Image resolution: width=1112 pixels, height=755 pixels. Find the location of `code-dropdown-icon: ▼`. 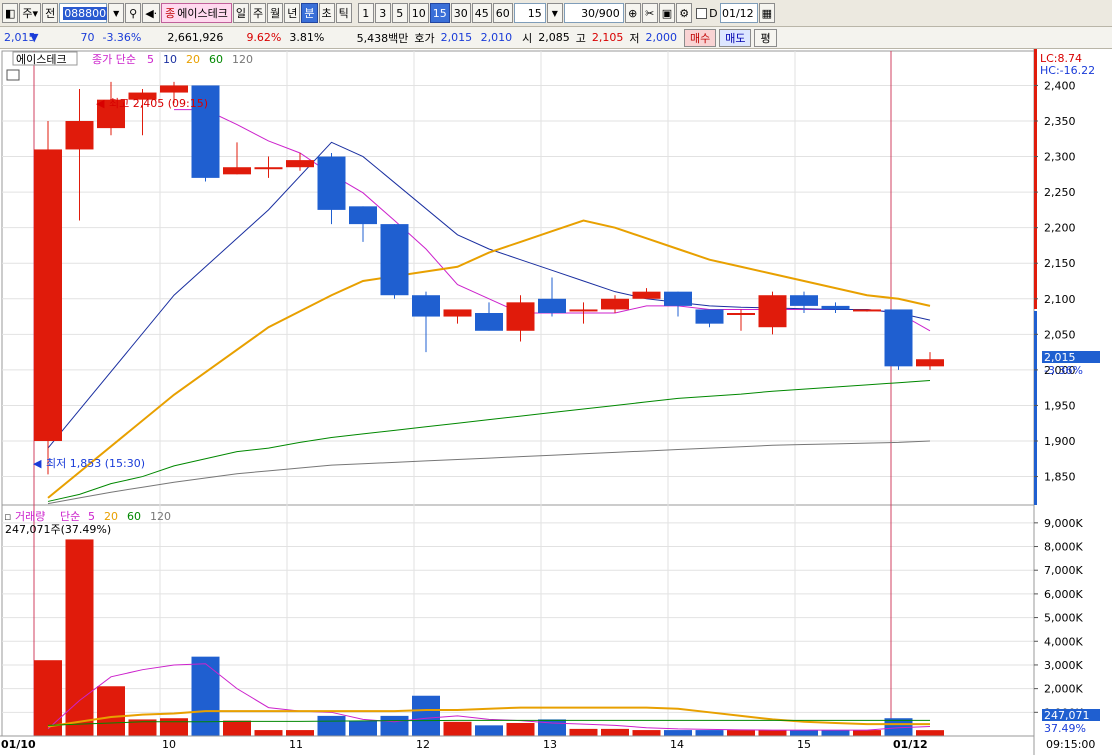

code-dropdown-icon: ▼ is located at coordinates (116, 13).